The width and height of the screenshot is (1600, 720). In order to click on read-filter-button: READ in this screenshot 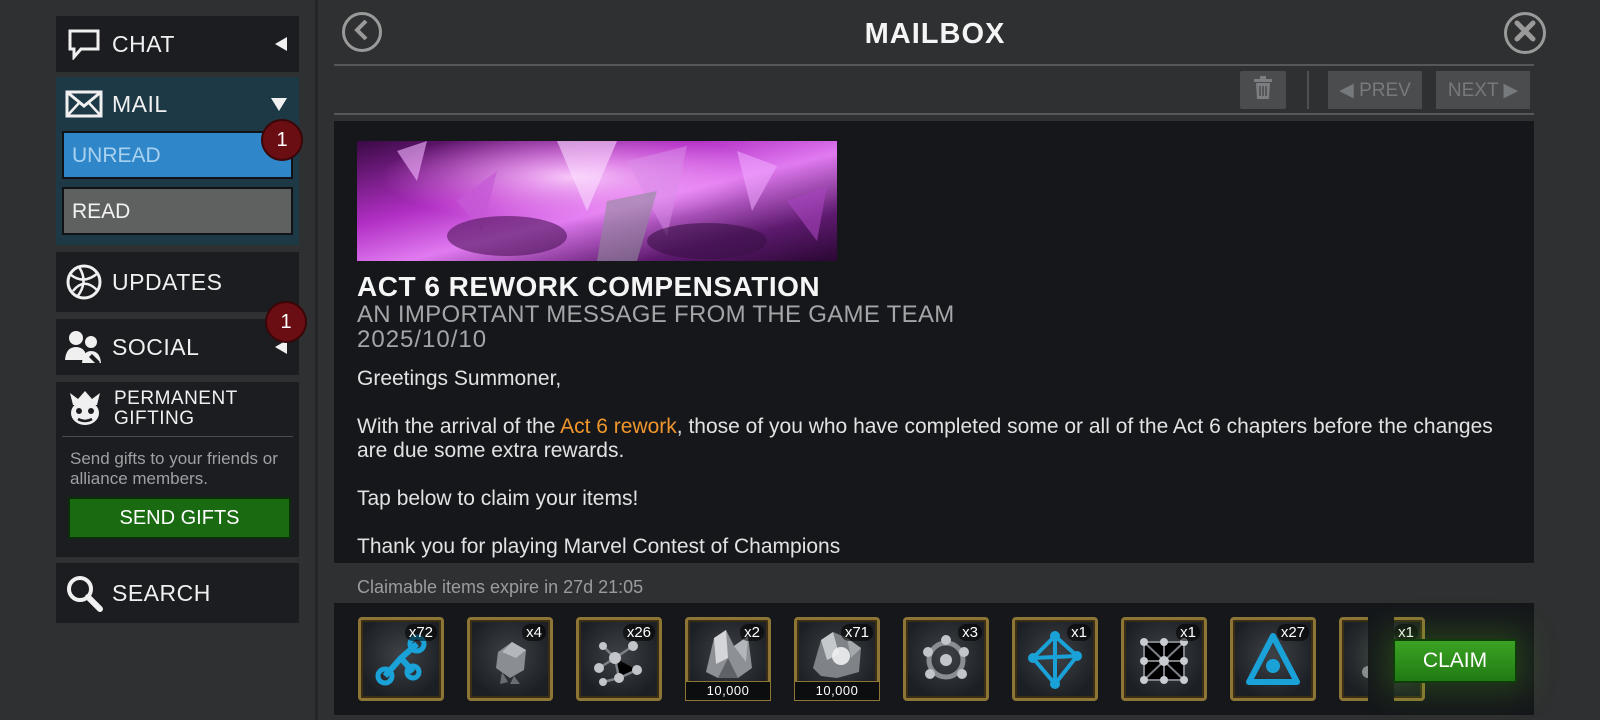, I will do `click(177, 211)`.